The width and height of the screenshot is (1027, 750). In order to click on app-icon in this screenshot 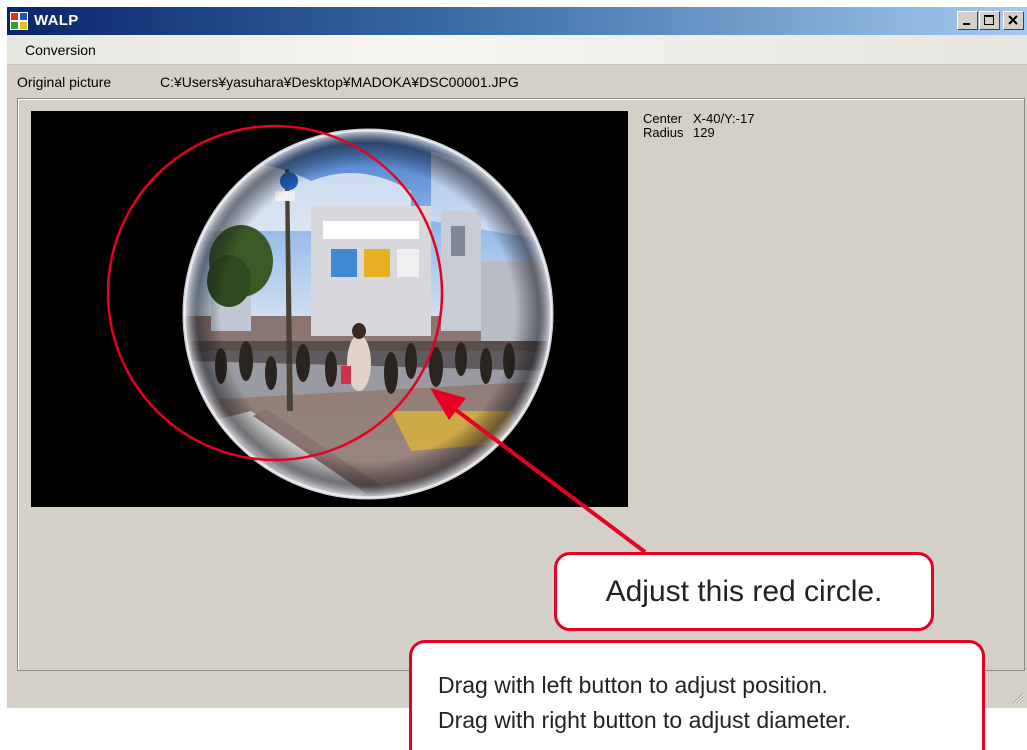, I will do `click(19, 21)`.